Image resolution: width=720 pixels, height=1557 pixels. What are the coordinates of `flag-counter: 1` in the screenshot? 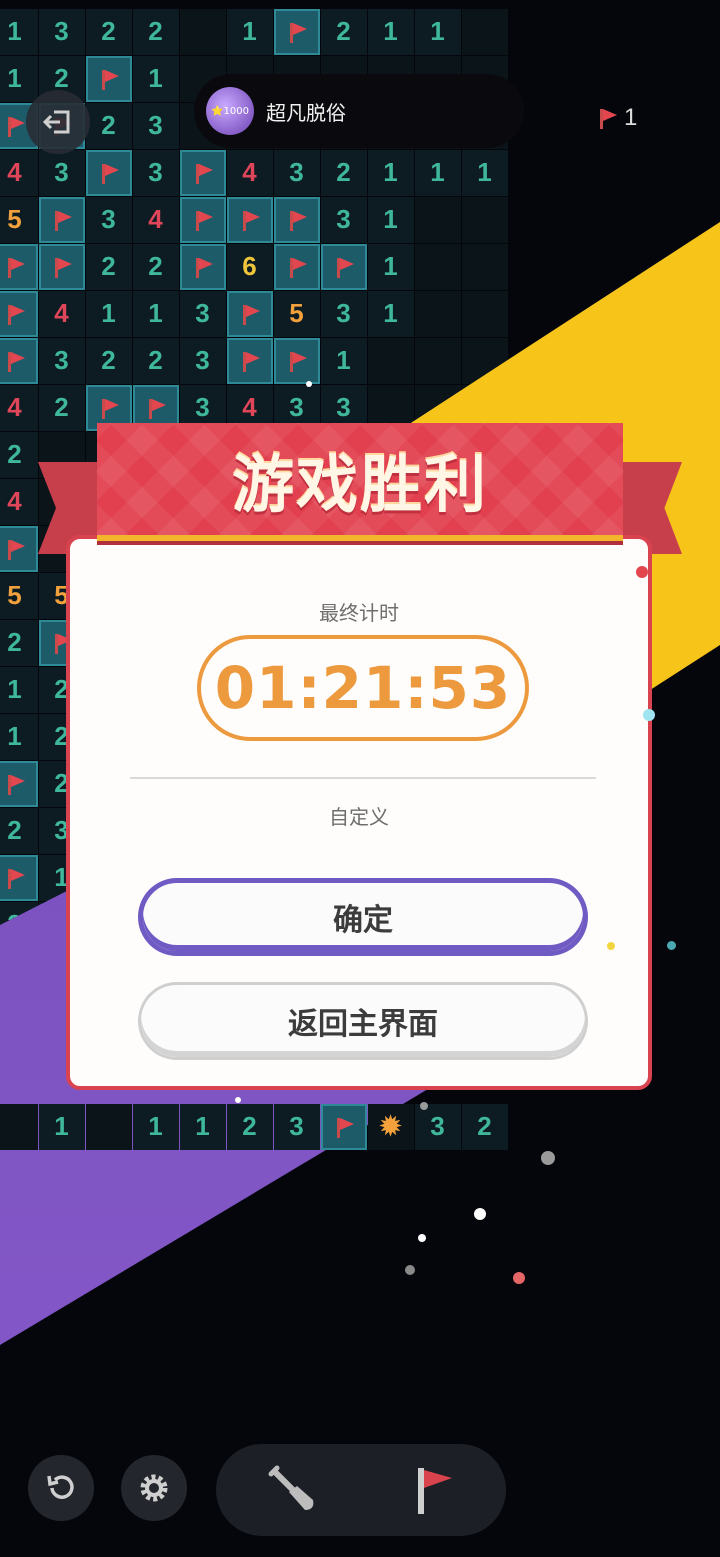 It's located at (616, 118).